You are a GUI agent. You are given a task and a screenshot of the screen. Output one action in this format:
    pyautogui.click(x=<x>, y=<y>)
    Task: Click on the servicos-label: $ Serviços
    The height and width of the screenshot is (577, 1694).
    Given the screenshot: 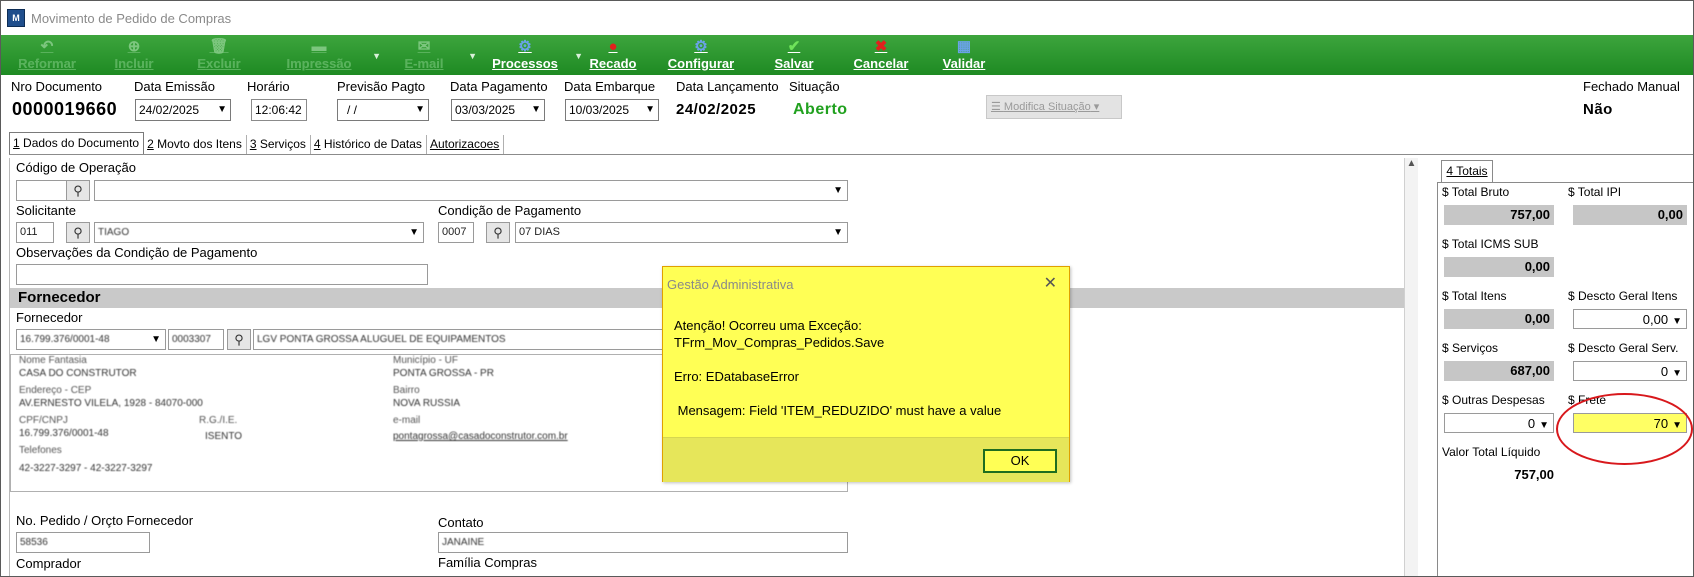 What is the action you would take?
    pyautogui.click(x=1470, y=348)
    